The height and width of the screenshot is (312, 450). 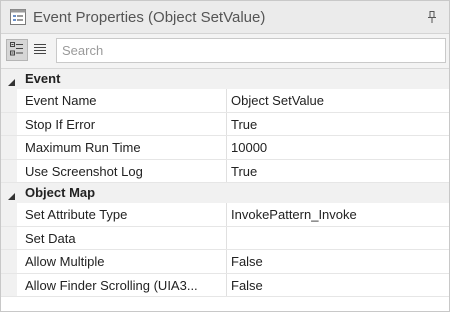 I want to click on pin-icon, so click(x=432, y=17).